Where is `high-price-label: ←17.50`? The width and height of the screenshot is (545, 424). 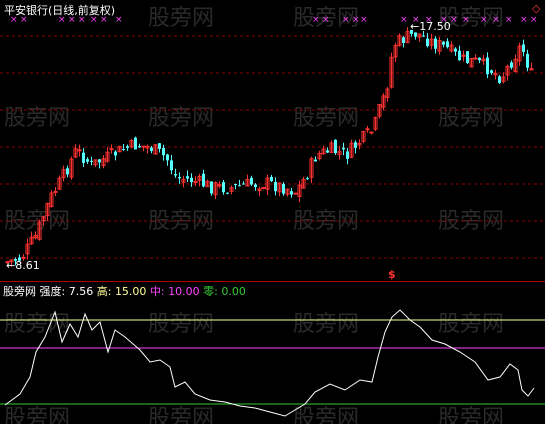
high-price-label: ←17.50 is located at coordinates (430, 26).